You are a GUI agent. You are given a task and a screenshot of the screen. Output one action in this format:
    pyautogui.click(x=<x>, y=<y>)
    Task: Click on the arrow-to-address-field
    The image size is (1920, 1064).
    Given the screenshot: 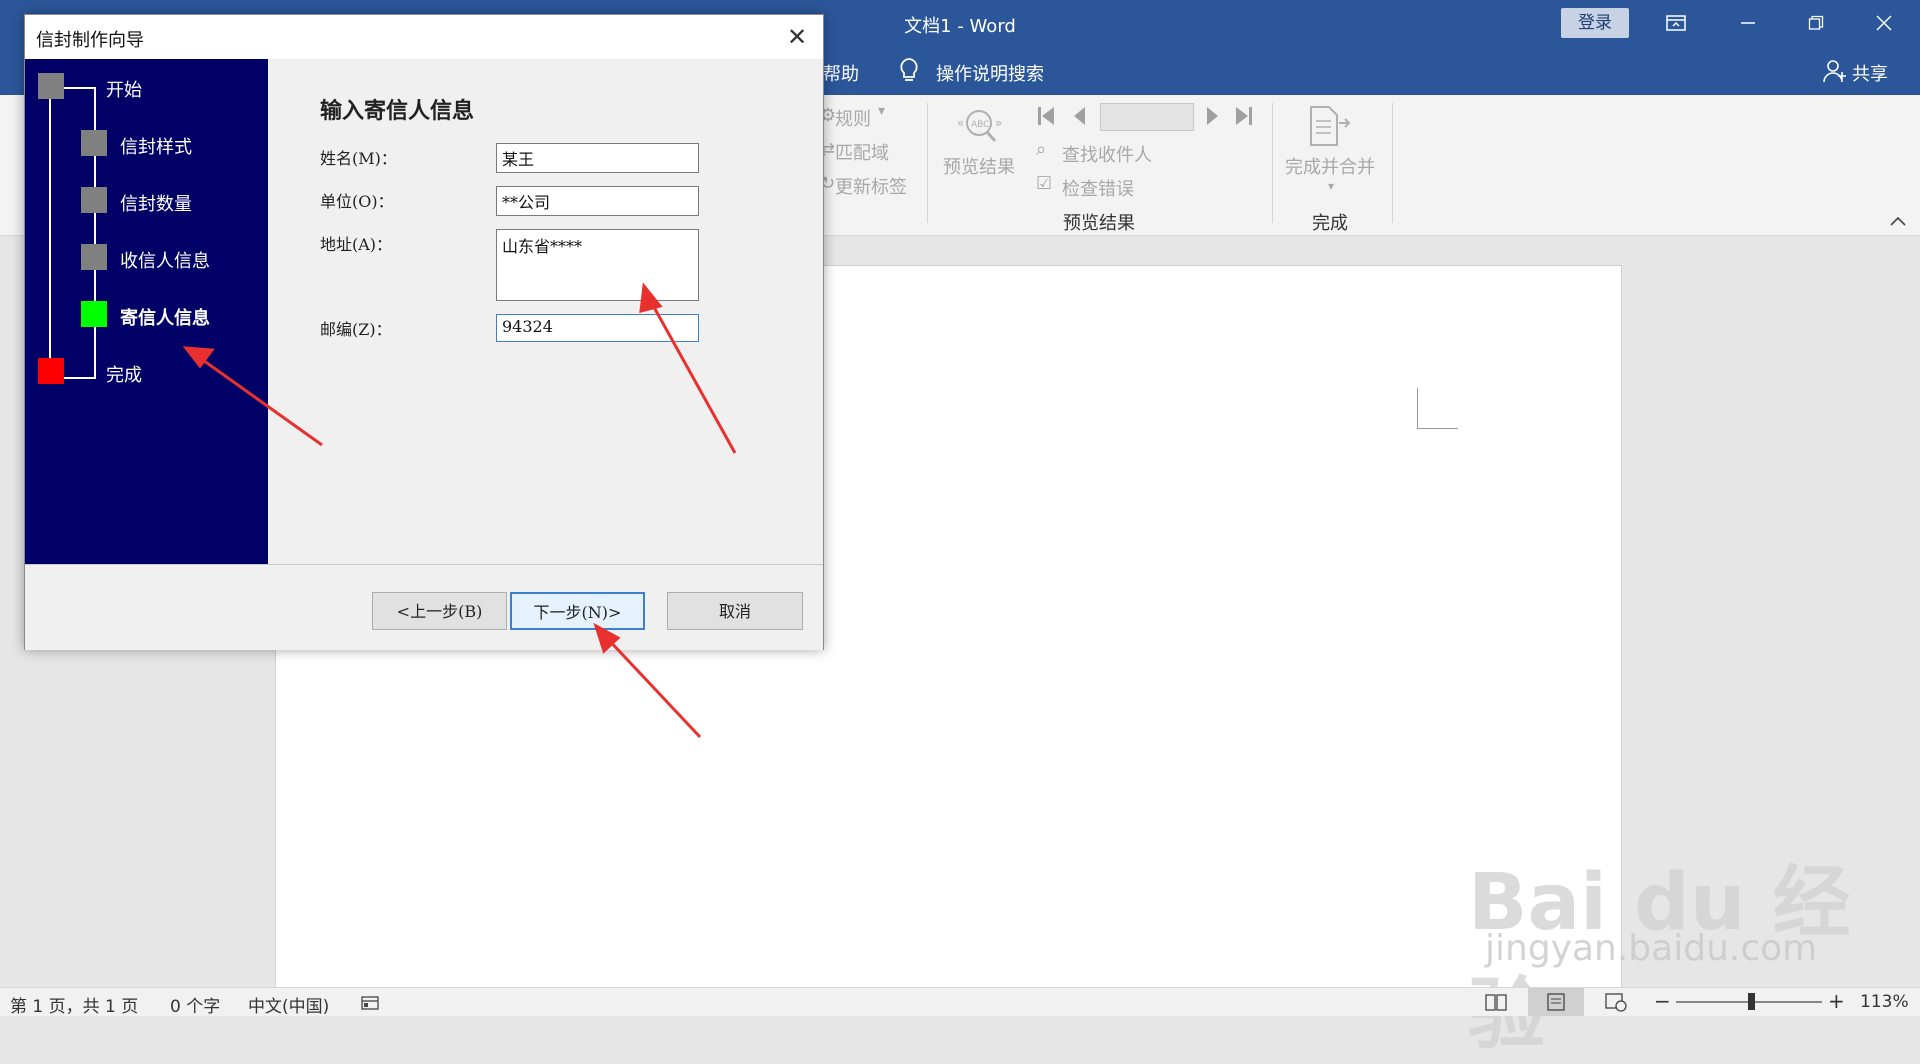 What is the action you would take?
    pyautogui.click(x=688, y=368)
    